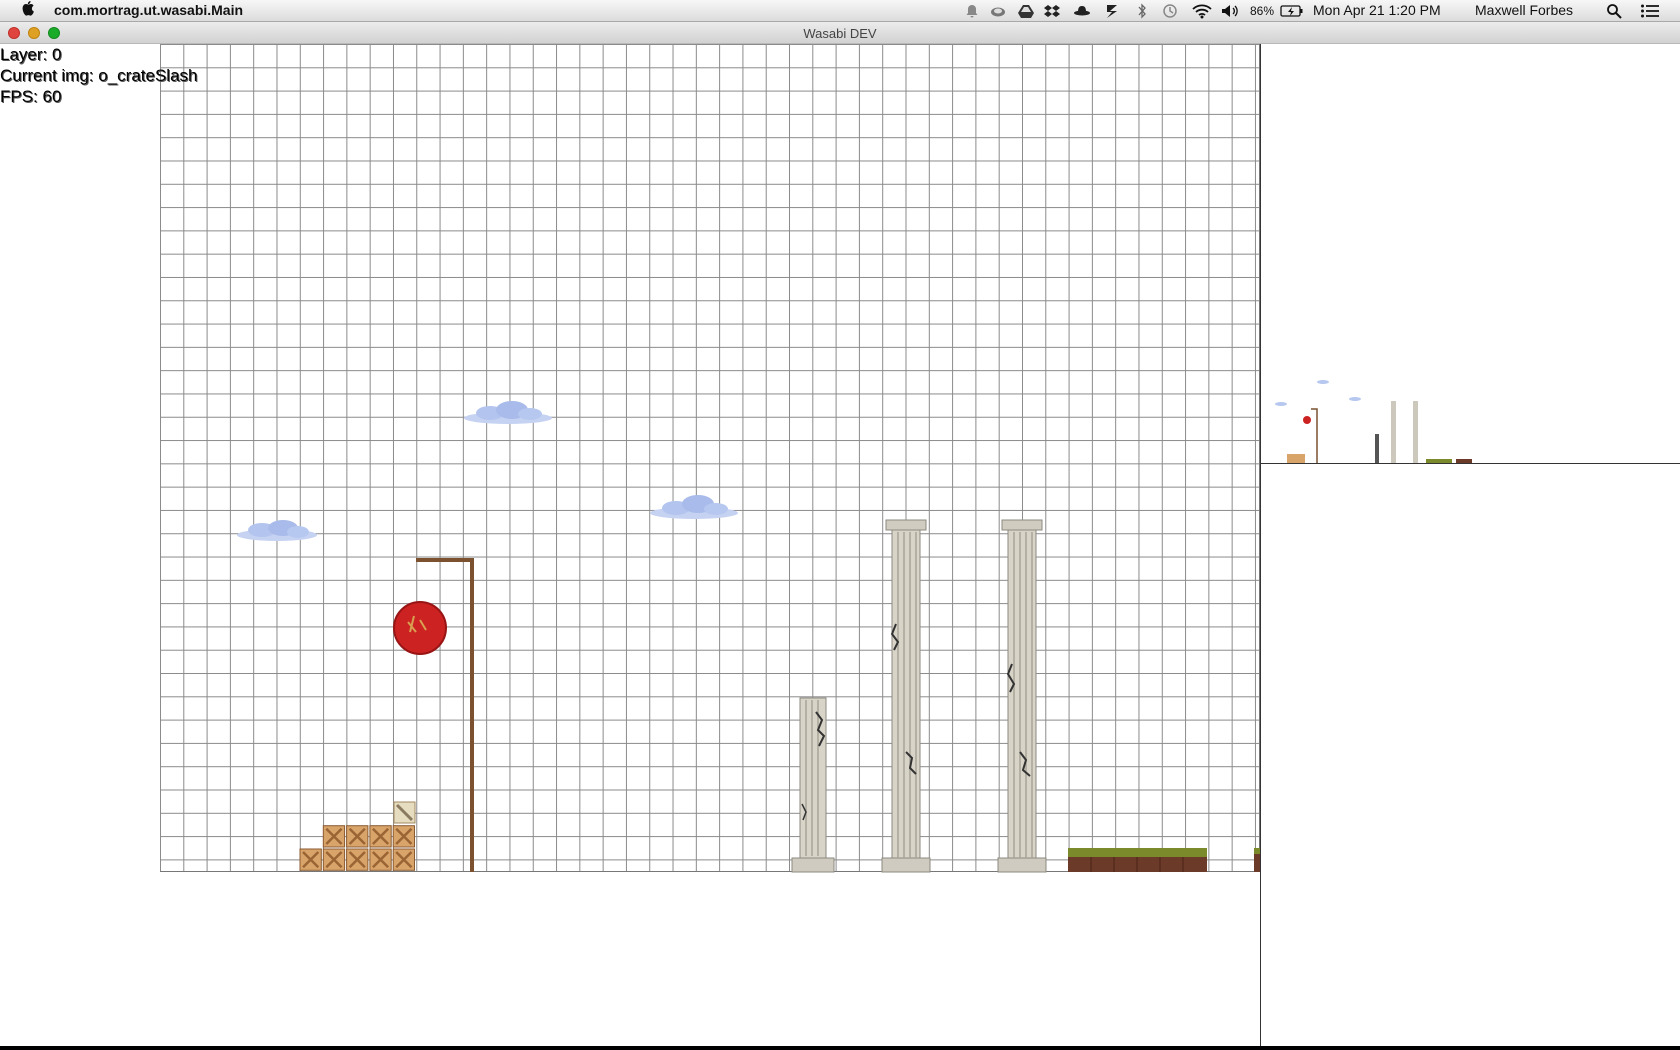 The image size is (1680, 1050). Describe the element at coordinates (1614, 11) in the screenshot. I see `spotlight-icon` at that location.